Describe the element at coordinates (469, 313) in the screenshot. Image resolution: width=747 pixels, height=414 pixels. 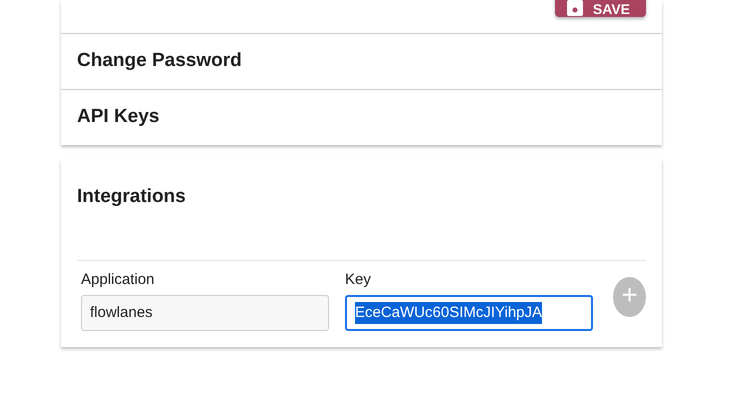
I see `input-field: EceCaWUc60SIMcJIYihpJA` at that location.